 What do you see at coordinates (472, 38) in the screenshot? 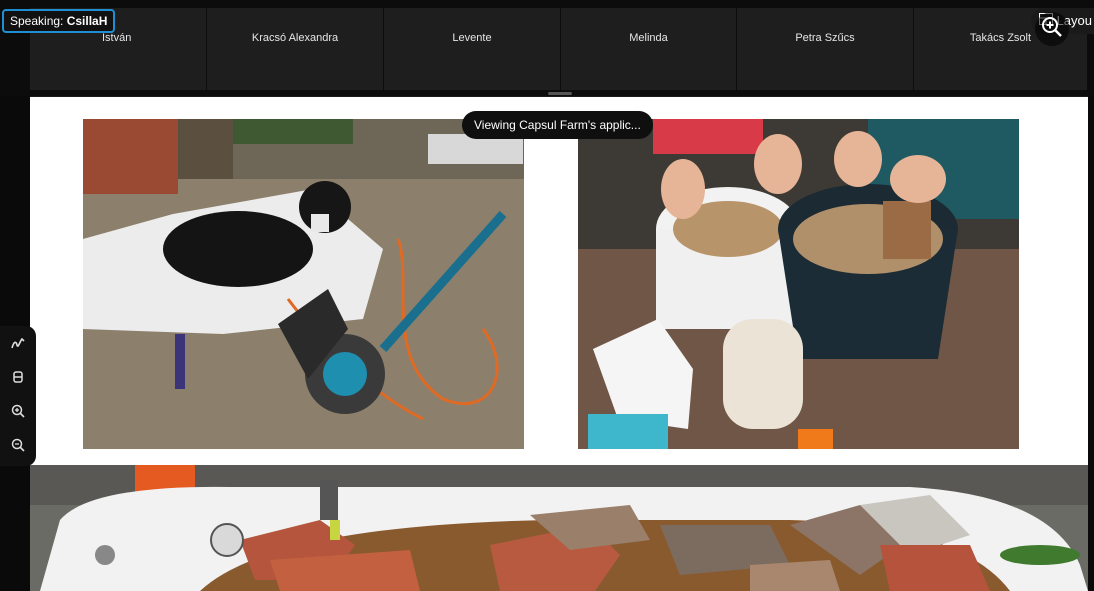
I see `participant-name: Levente` at bounding box center [472, 38].